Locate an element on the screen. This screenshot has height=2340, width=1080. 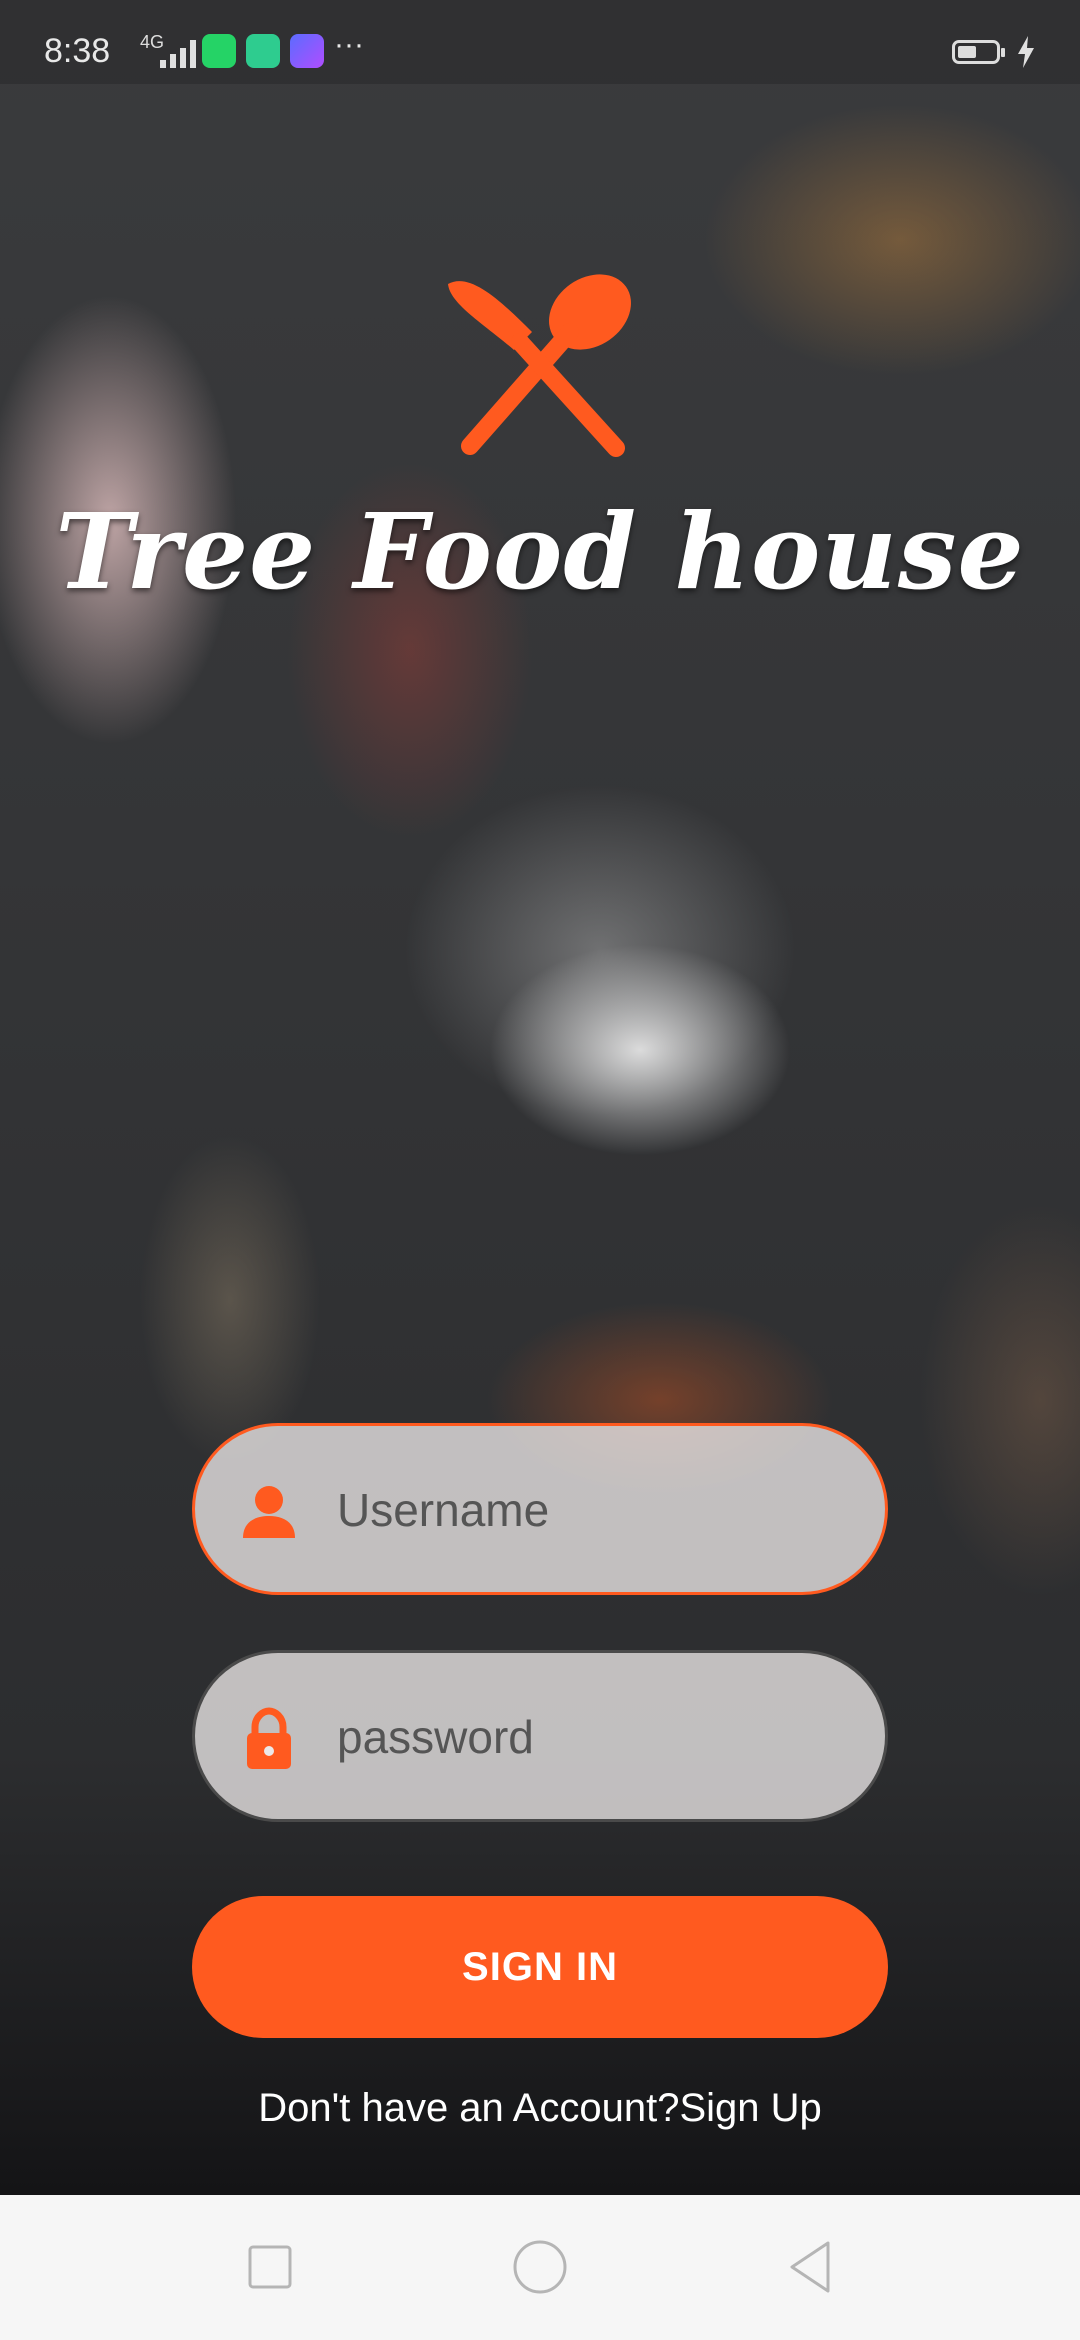
signup-prompt: Don't have an Account?Sign Up is located at coordinates (540, 2108).